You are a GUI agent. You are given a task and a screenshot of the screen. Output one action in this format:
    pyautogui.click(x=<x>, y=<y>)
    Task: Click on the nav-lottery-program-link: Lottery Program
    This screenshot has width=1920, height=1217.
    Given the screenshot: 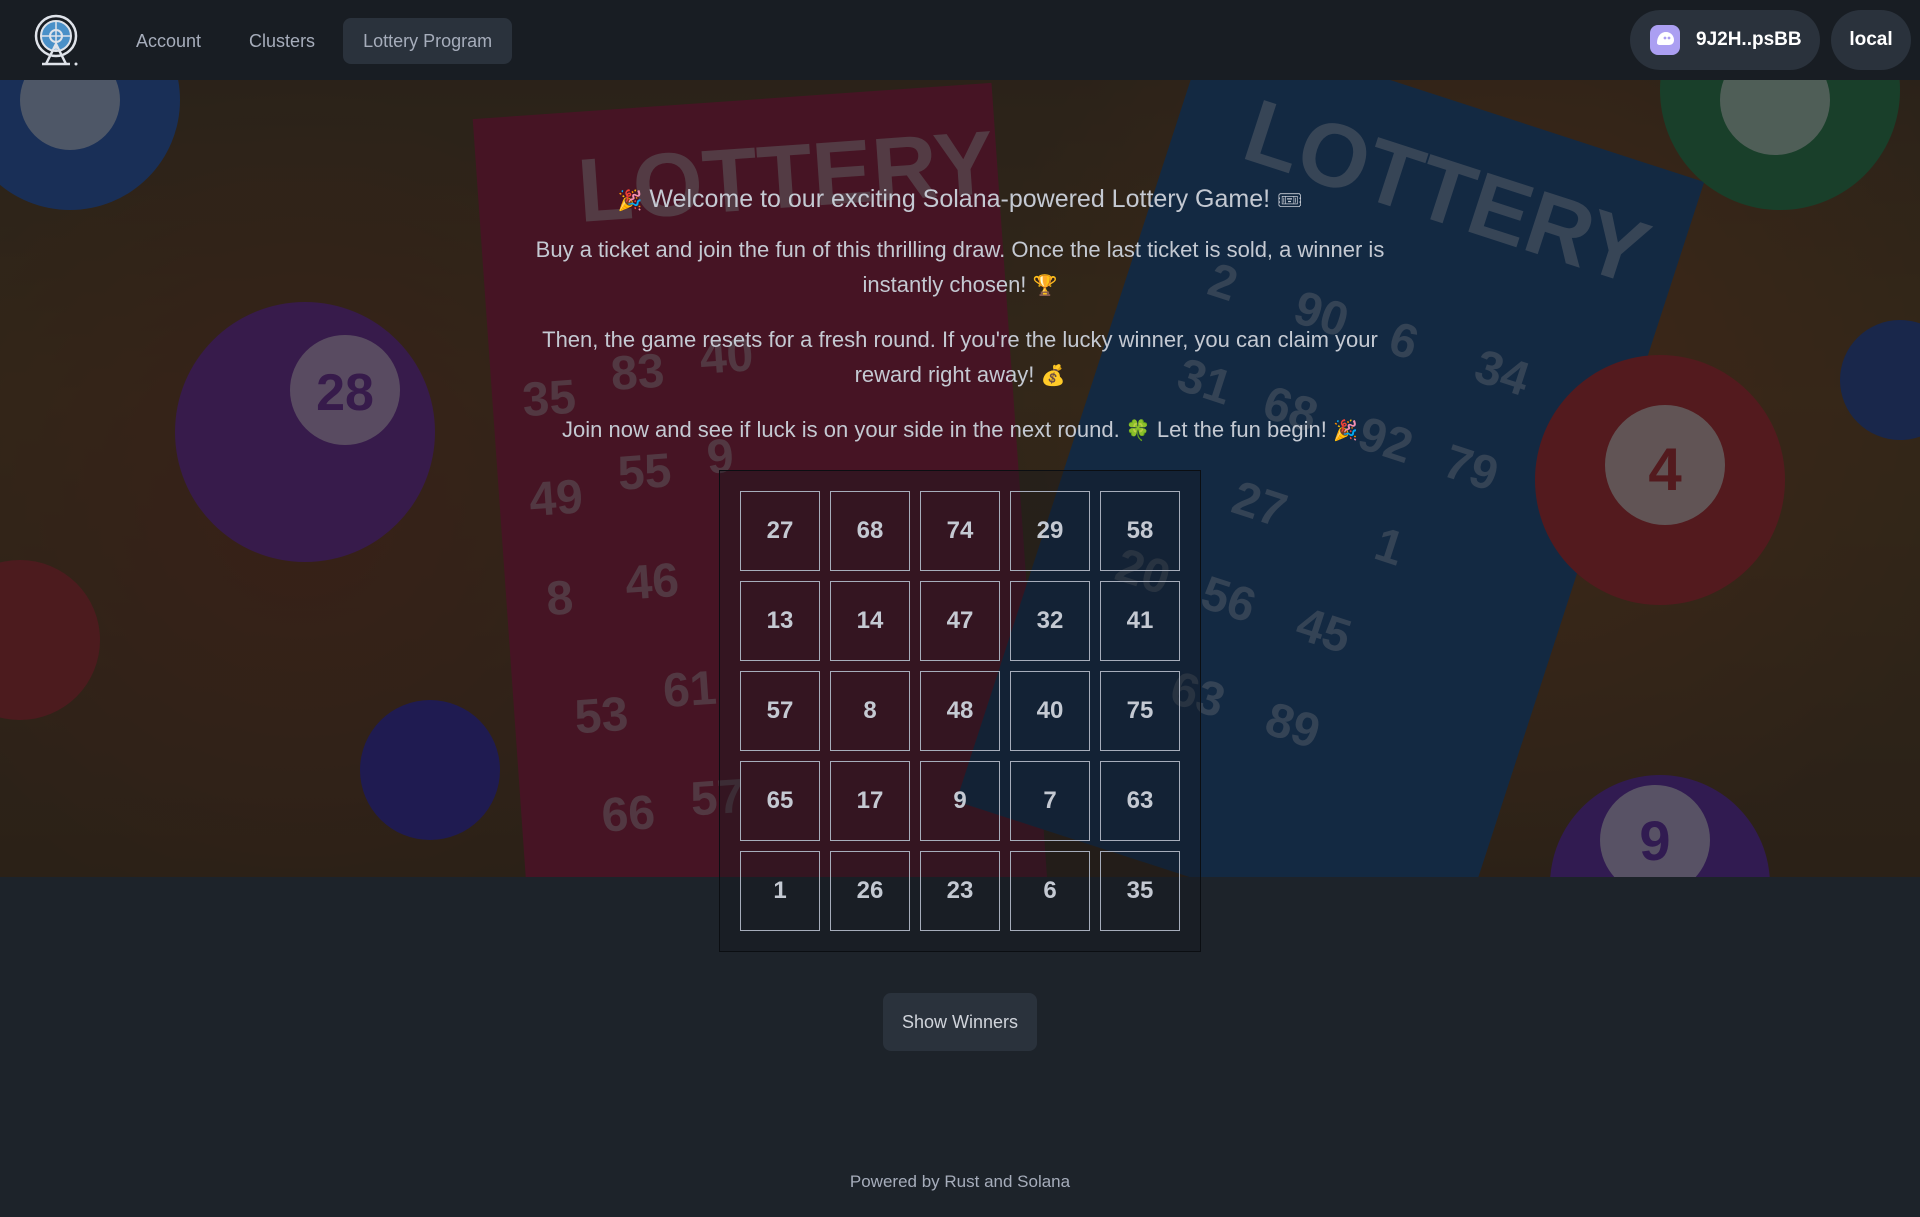 What is the action you would take?
    pyautogui.click(x=428, y=41)
    